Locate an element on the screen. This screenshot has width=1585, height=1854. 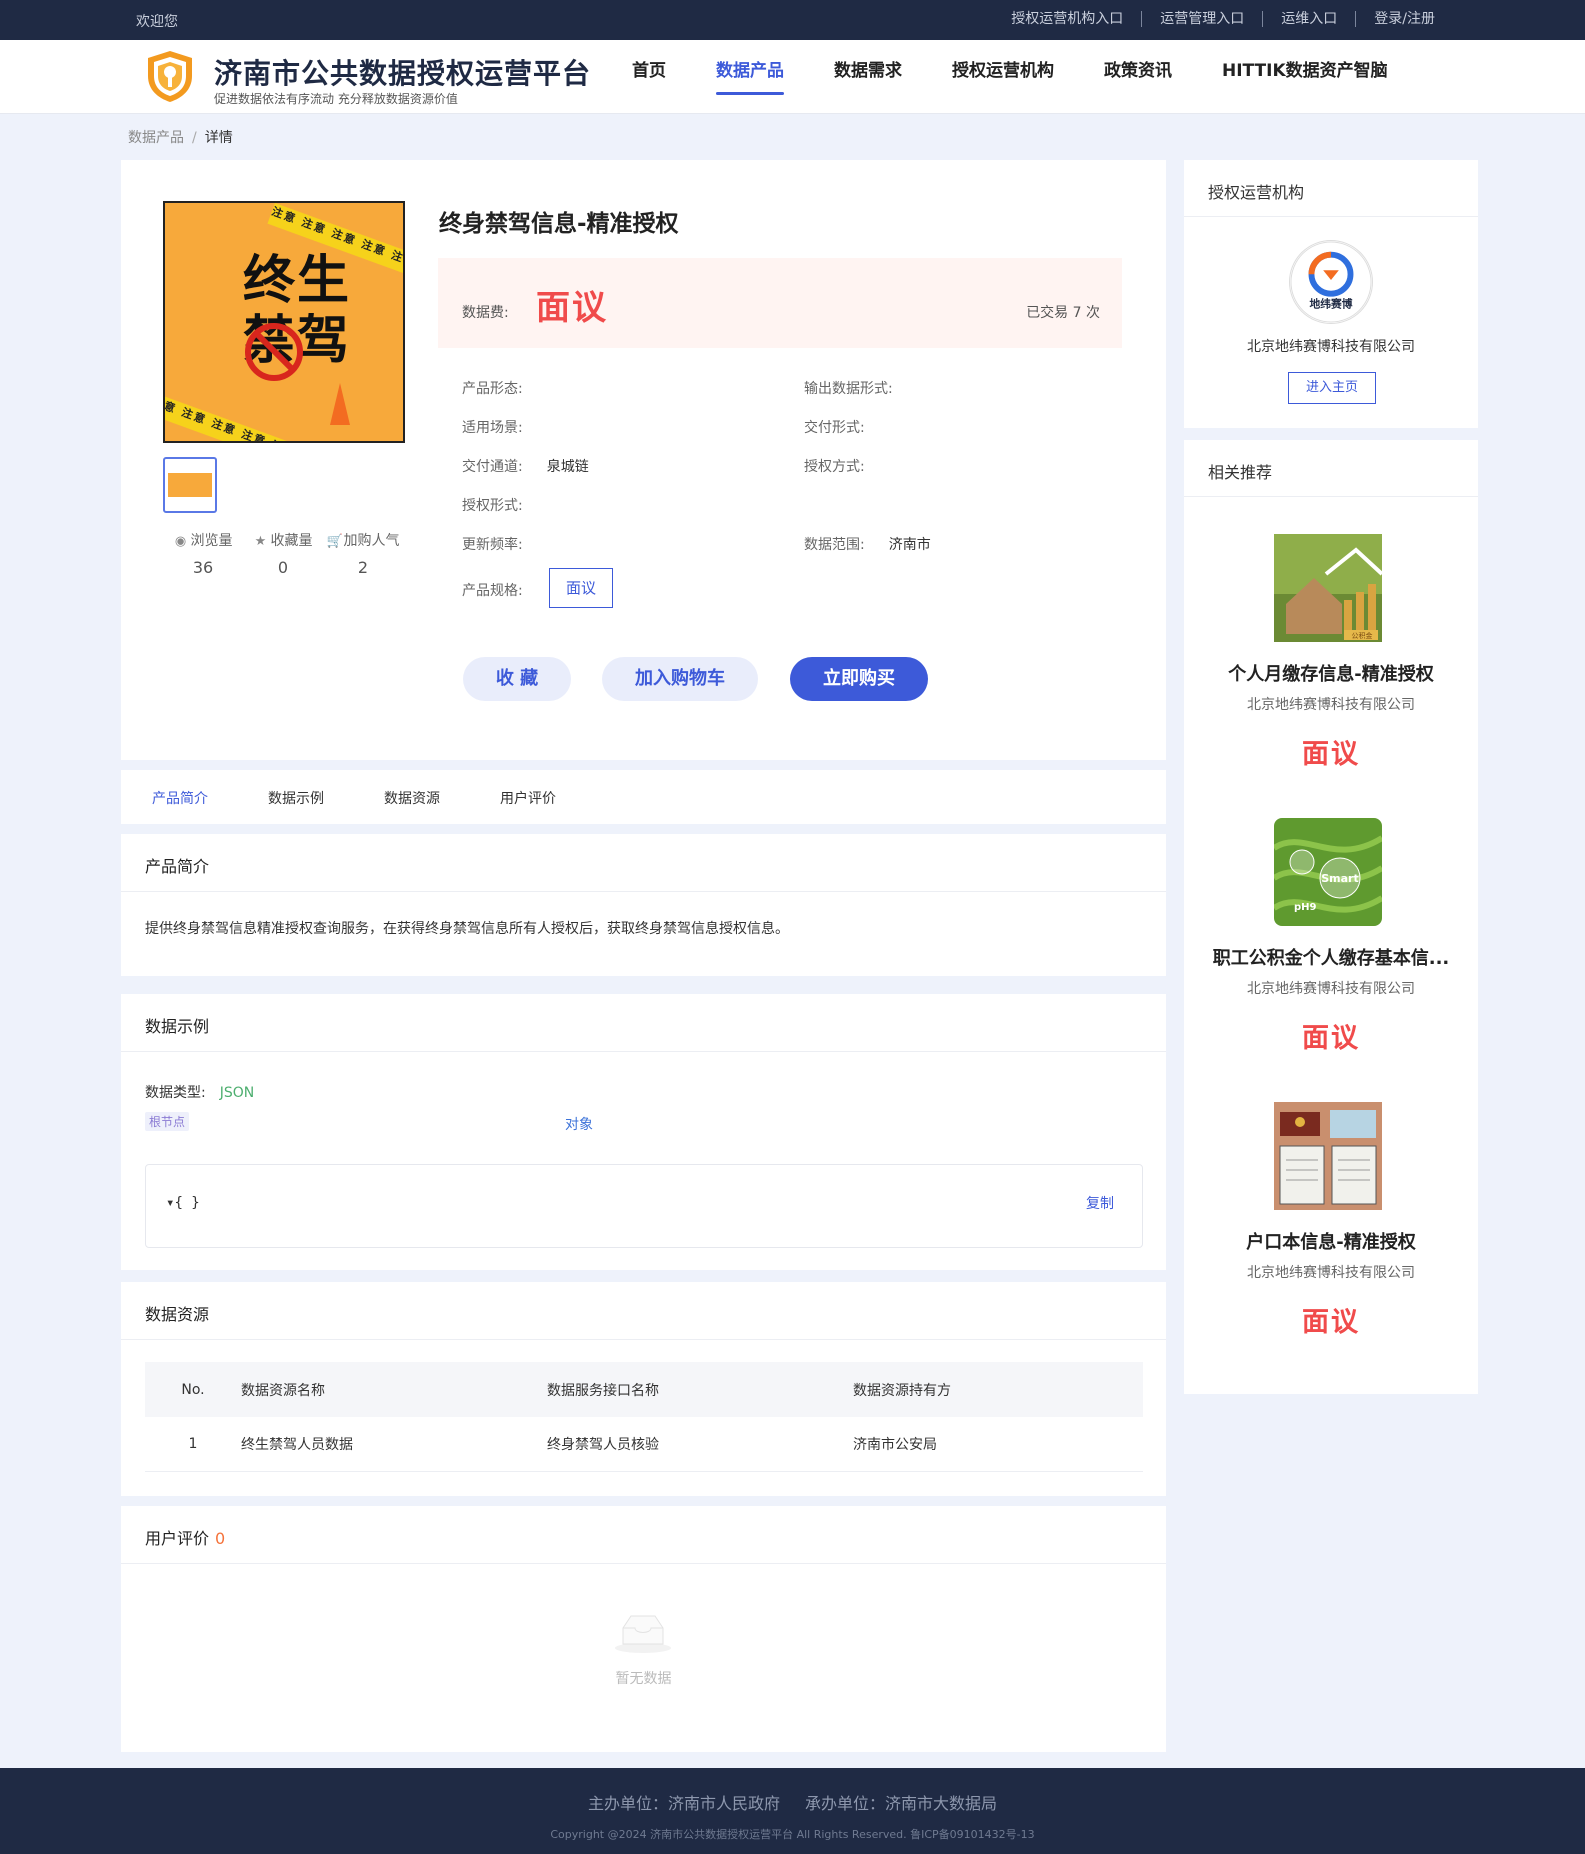
column-header: 数据资源持有方 is located at coordinates (902, 1390).